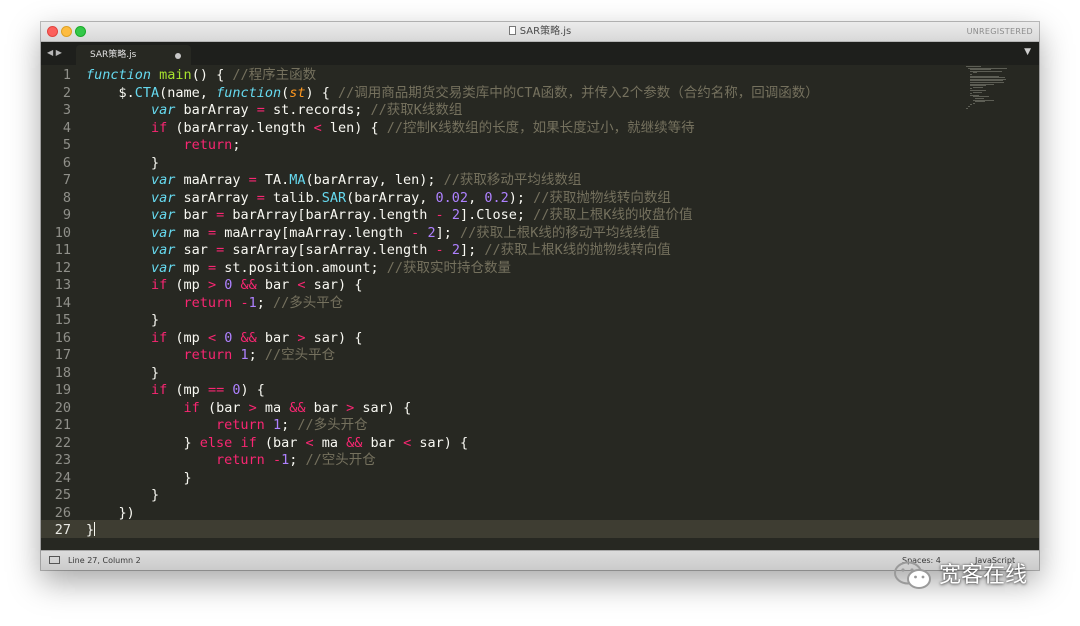 The height and width of the screenshot is (626, 1080). I want to click on line-number: 23, so click(62, 460).